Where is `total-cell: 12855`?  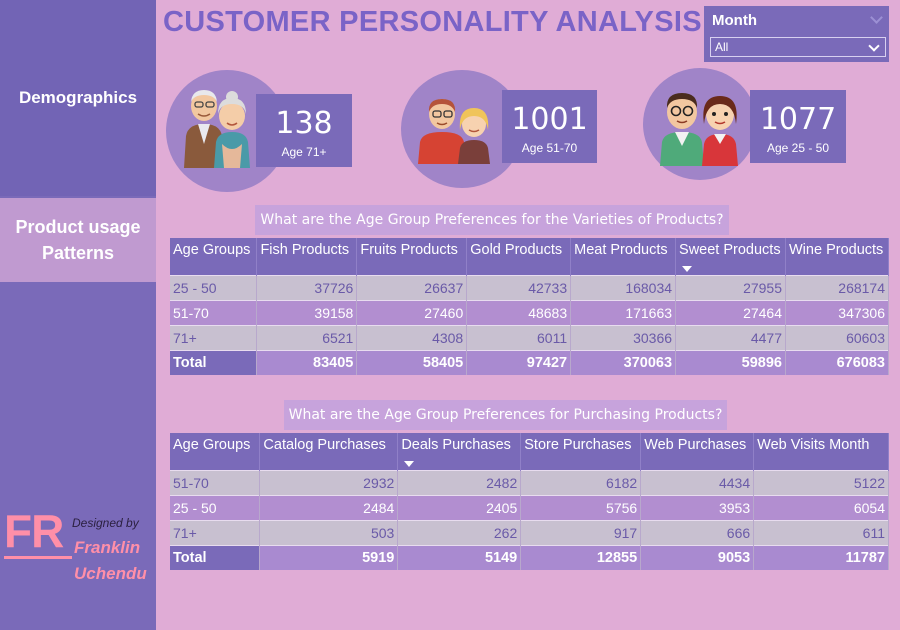
total-cell: 12855 is located at coordinates (581, 557).